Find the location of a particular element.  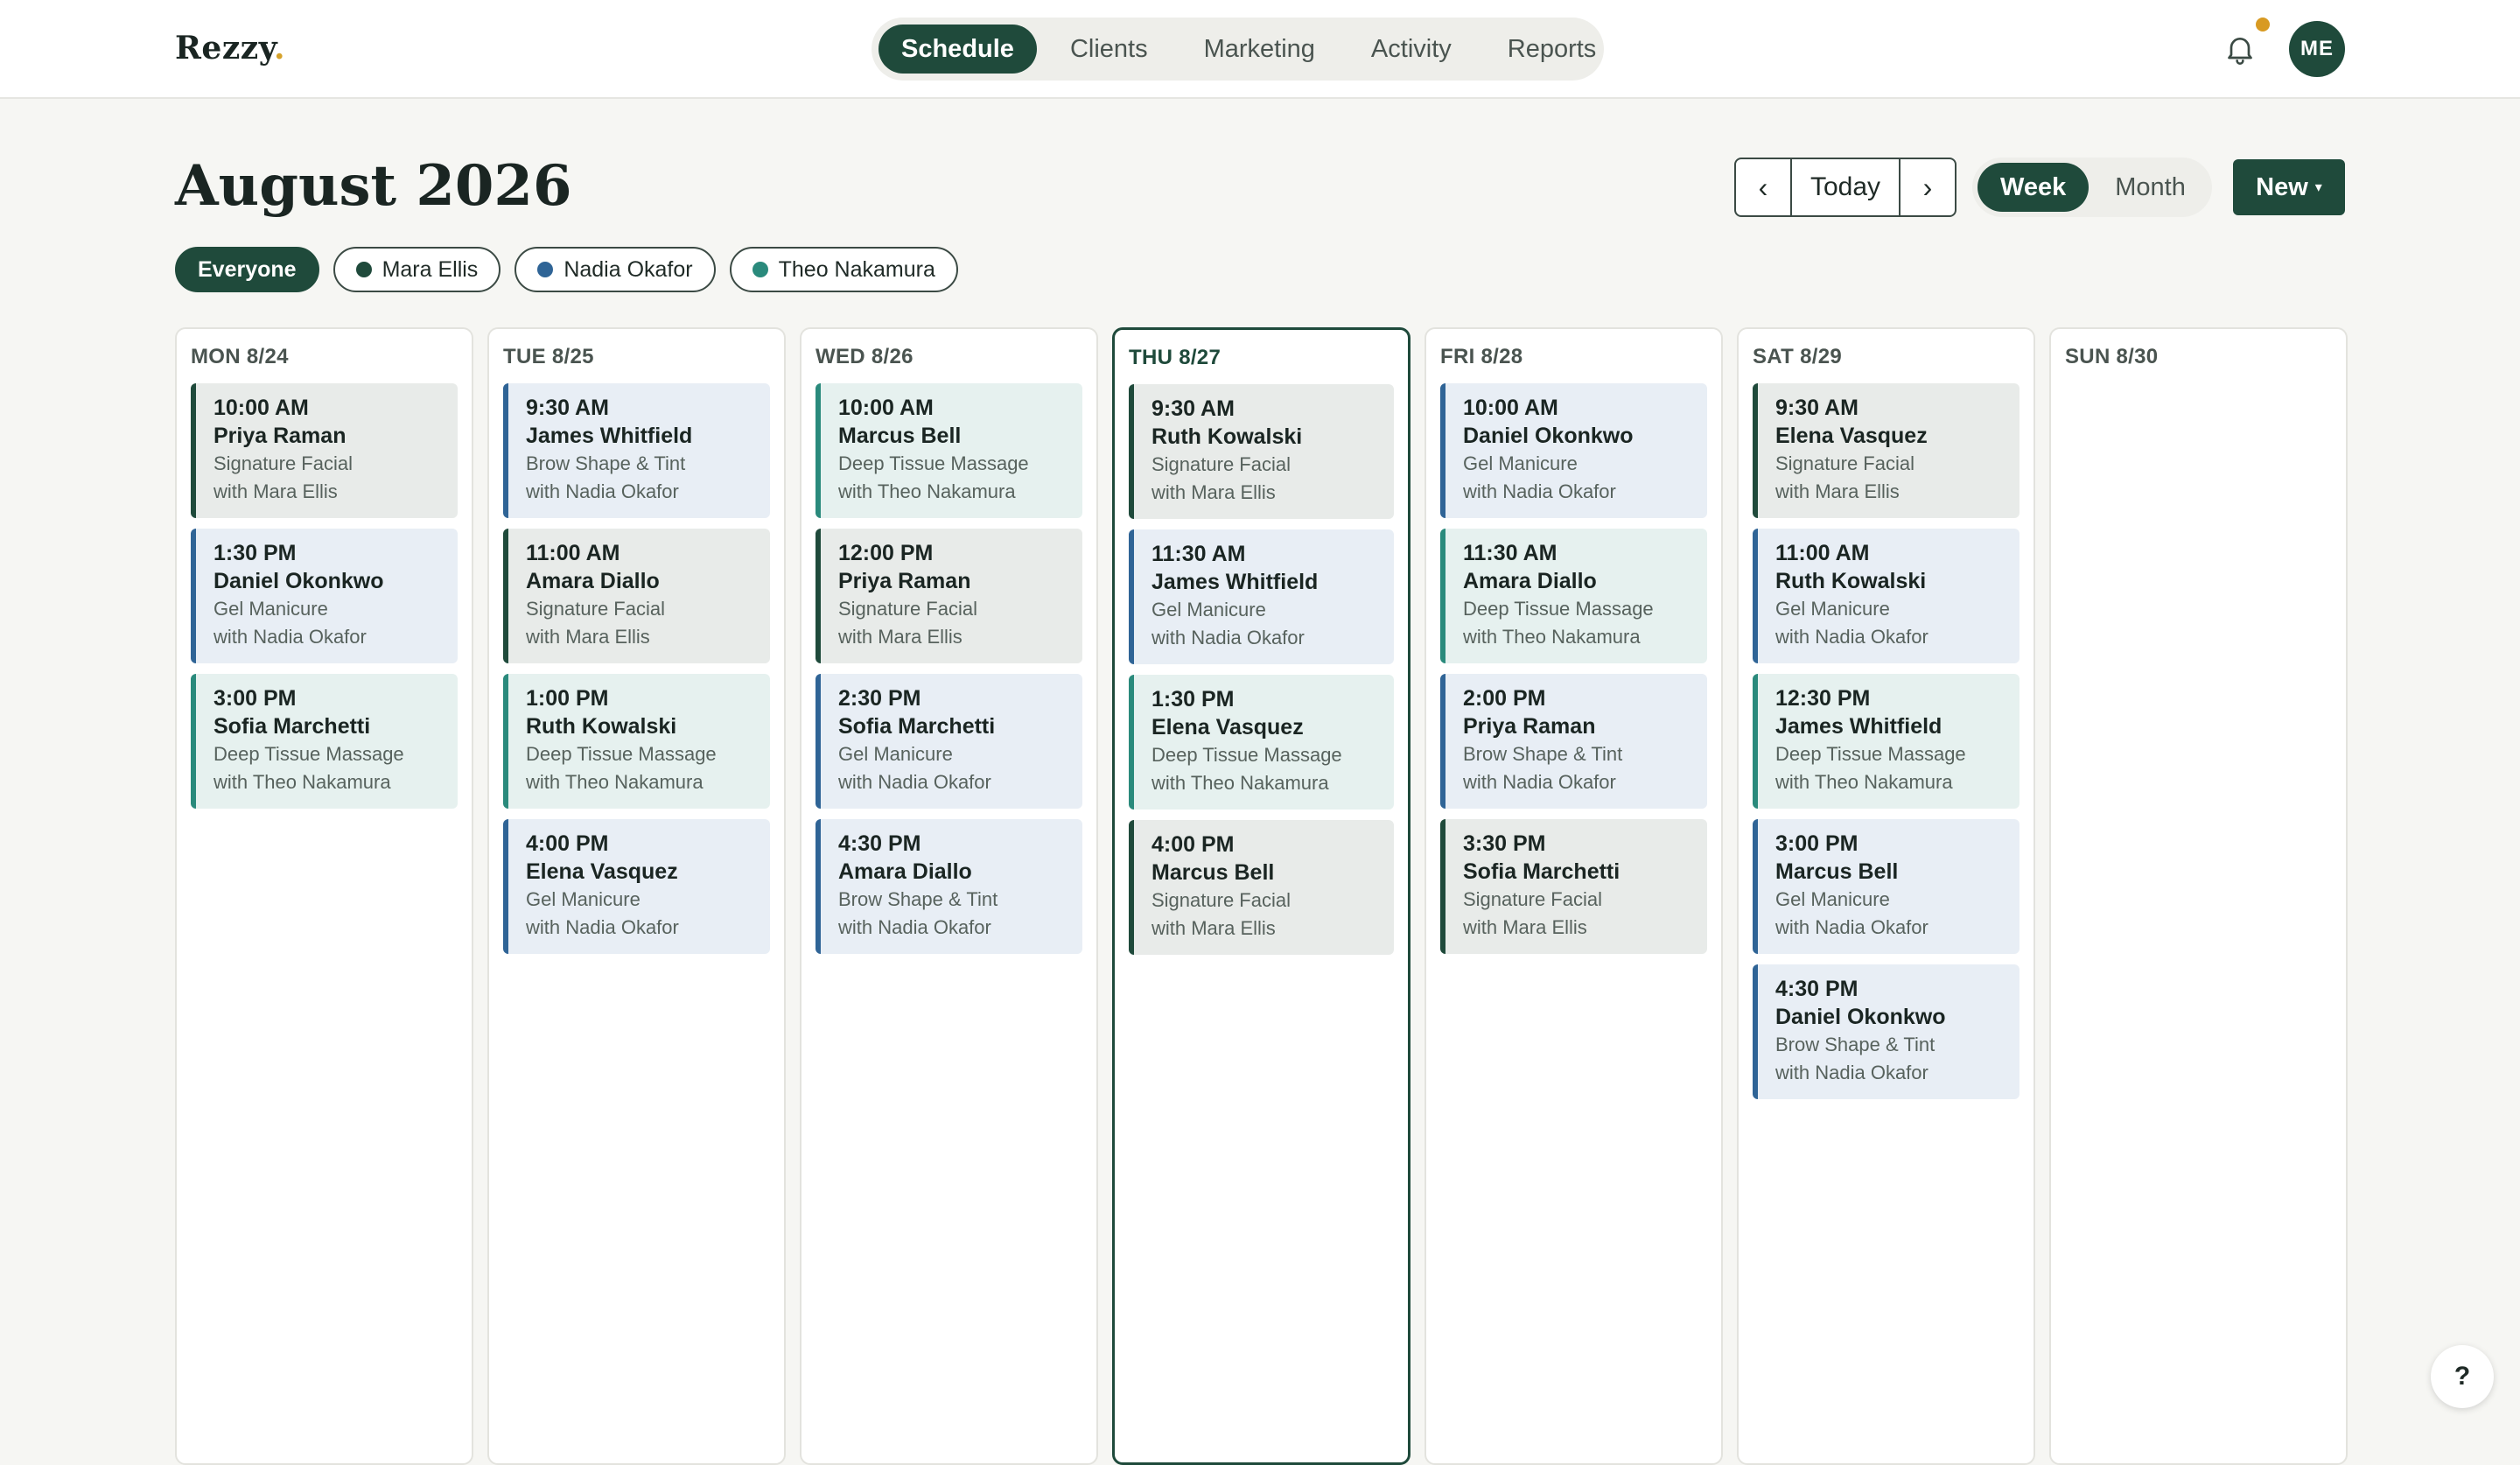

appointment-time: 1:30 PM is located at coordinates (255, 553).